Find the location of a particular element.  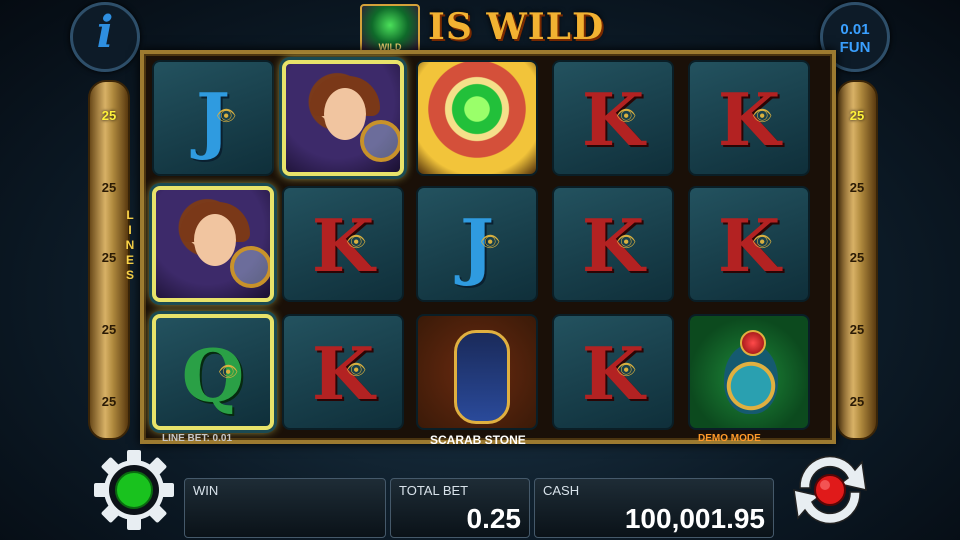

symbol-letter-q: Q is located at coordinates (213, 375).